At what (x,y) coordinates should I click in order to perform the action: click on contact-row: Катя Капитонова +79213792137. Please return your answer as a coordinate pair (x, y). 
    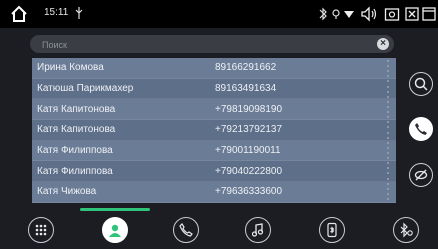
    Looking at the image, I should click on (214, 130).